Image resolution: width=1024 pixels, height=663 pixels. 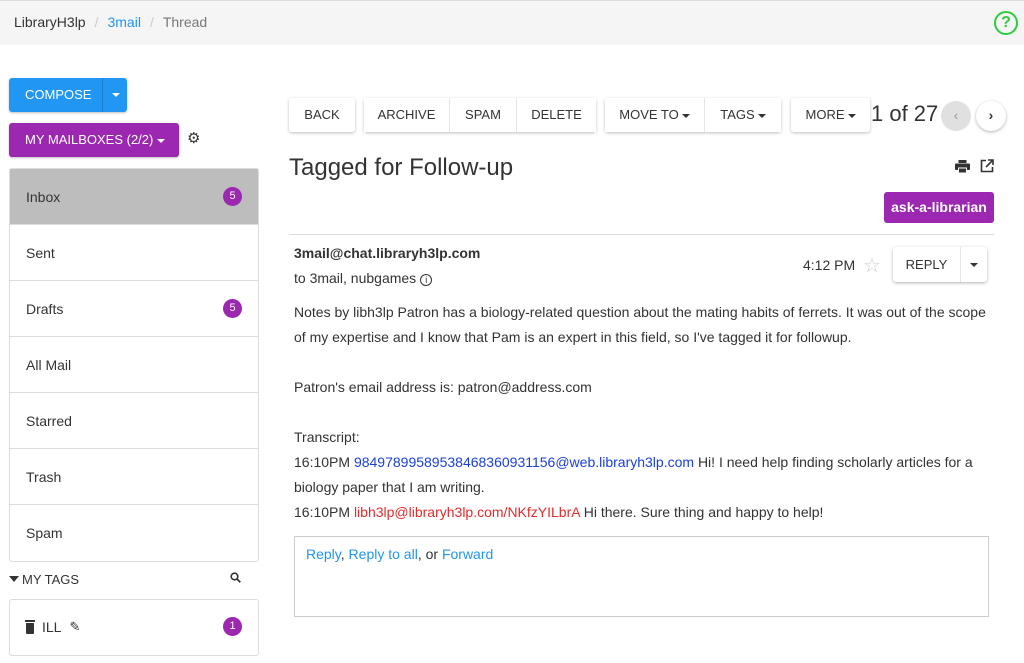 I want to click on top-bar: LibraryH3lp / 3mail / Thread ?, so click(x=512, y=22).